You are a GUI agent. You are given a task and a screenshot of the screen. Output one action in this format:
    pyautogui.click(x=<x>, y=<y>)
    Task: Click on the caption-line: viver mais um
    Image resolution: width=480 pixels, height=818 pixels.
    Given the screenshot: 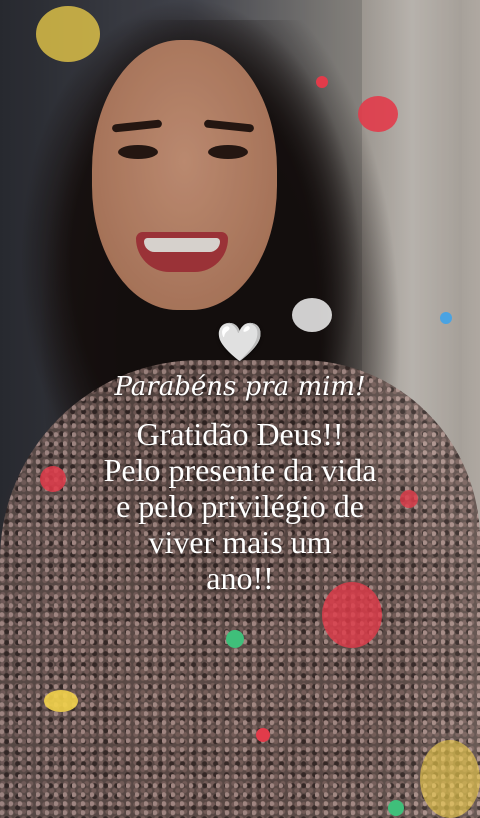 What is the action you would take?
    pyautogui.click(x=240, y=542)
    